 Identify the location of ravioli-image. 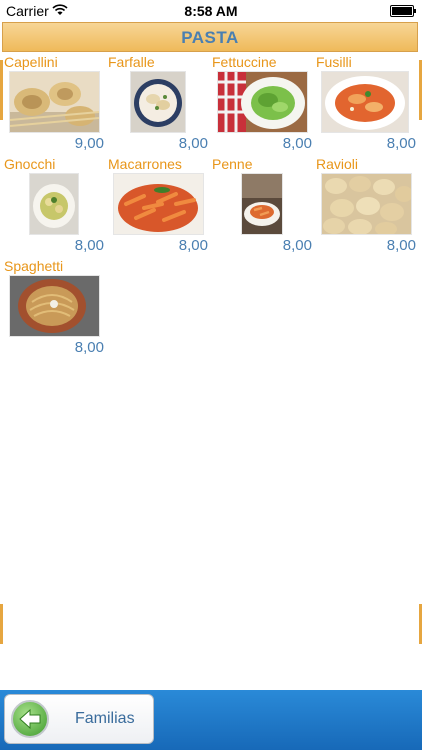
(366, 204).